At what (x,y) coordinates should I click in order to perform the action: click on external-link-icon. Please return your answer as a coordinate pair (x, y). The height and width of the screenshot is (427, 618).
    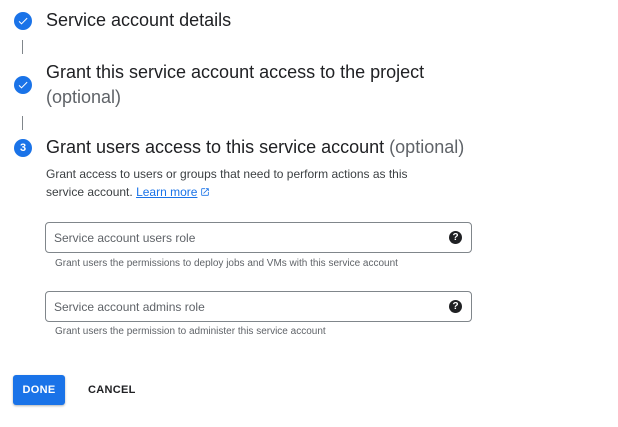
    Looking at the image, I should click on (205, 192).